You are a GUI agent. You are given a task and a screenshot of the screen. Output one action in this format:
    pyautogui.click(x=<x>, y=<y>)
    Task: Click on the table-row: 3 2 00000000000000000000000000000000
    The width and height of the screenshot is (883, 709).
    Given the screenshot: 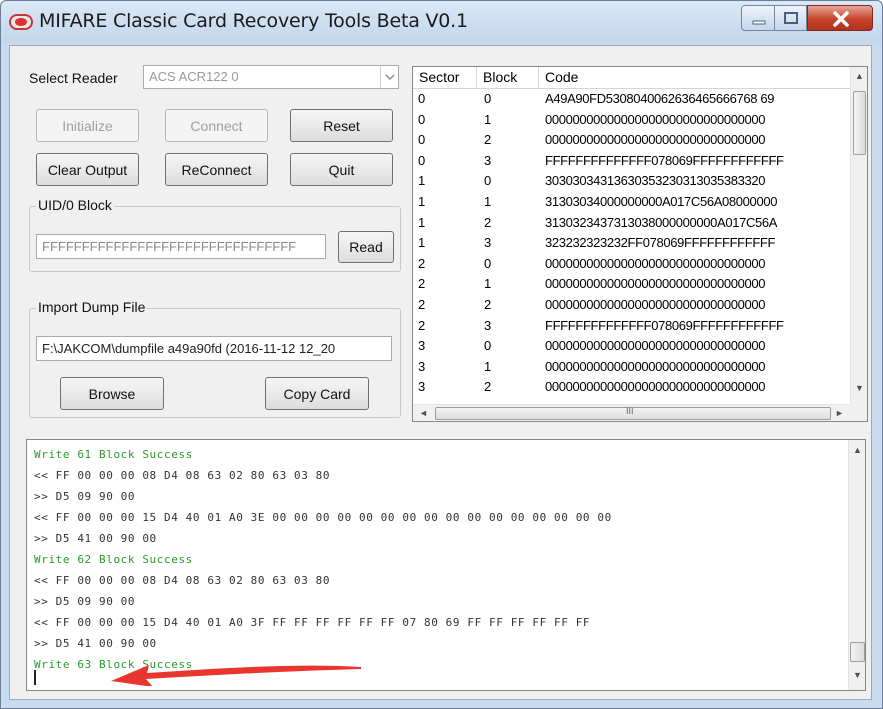 What is the action you would take?
    pyautogui.click(x=632, y=387)
    